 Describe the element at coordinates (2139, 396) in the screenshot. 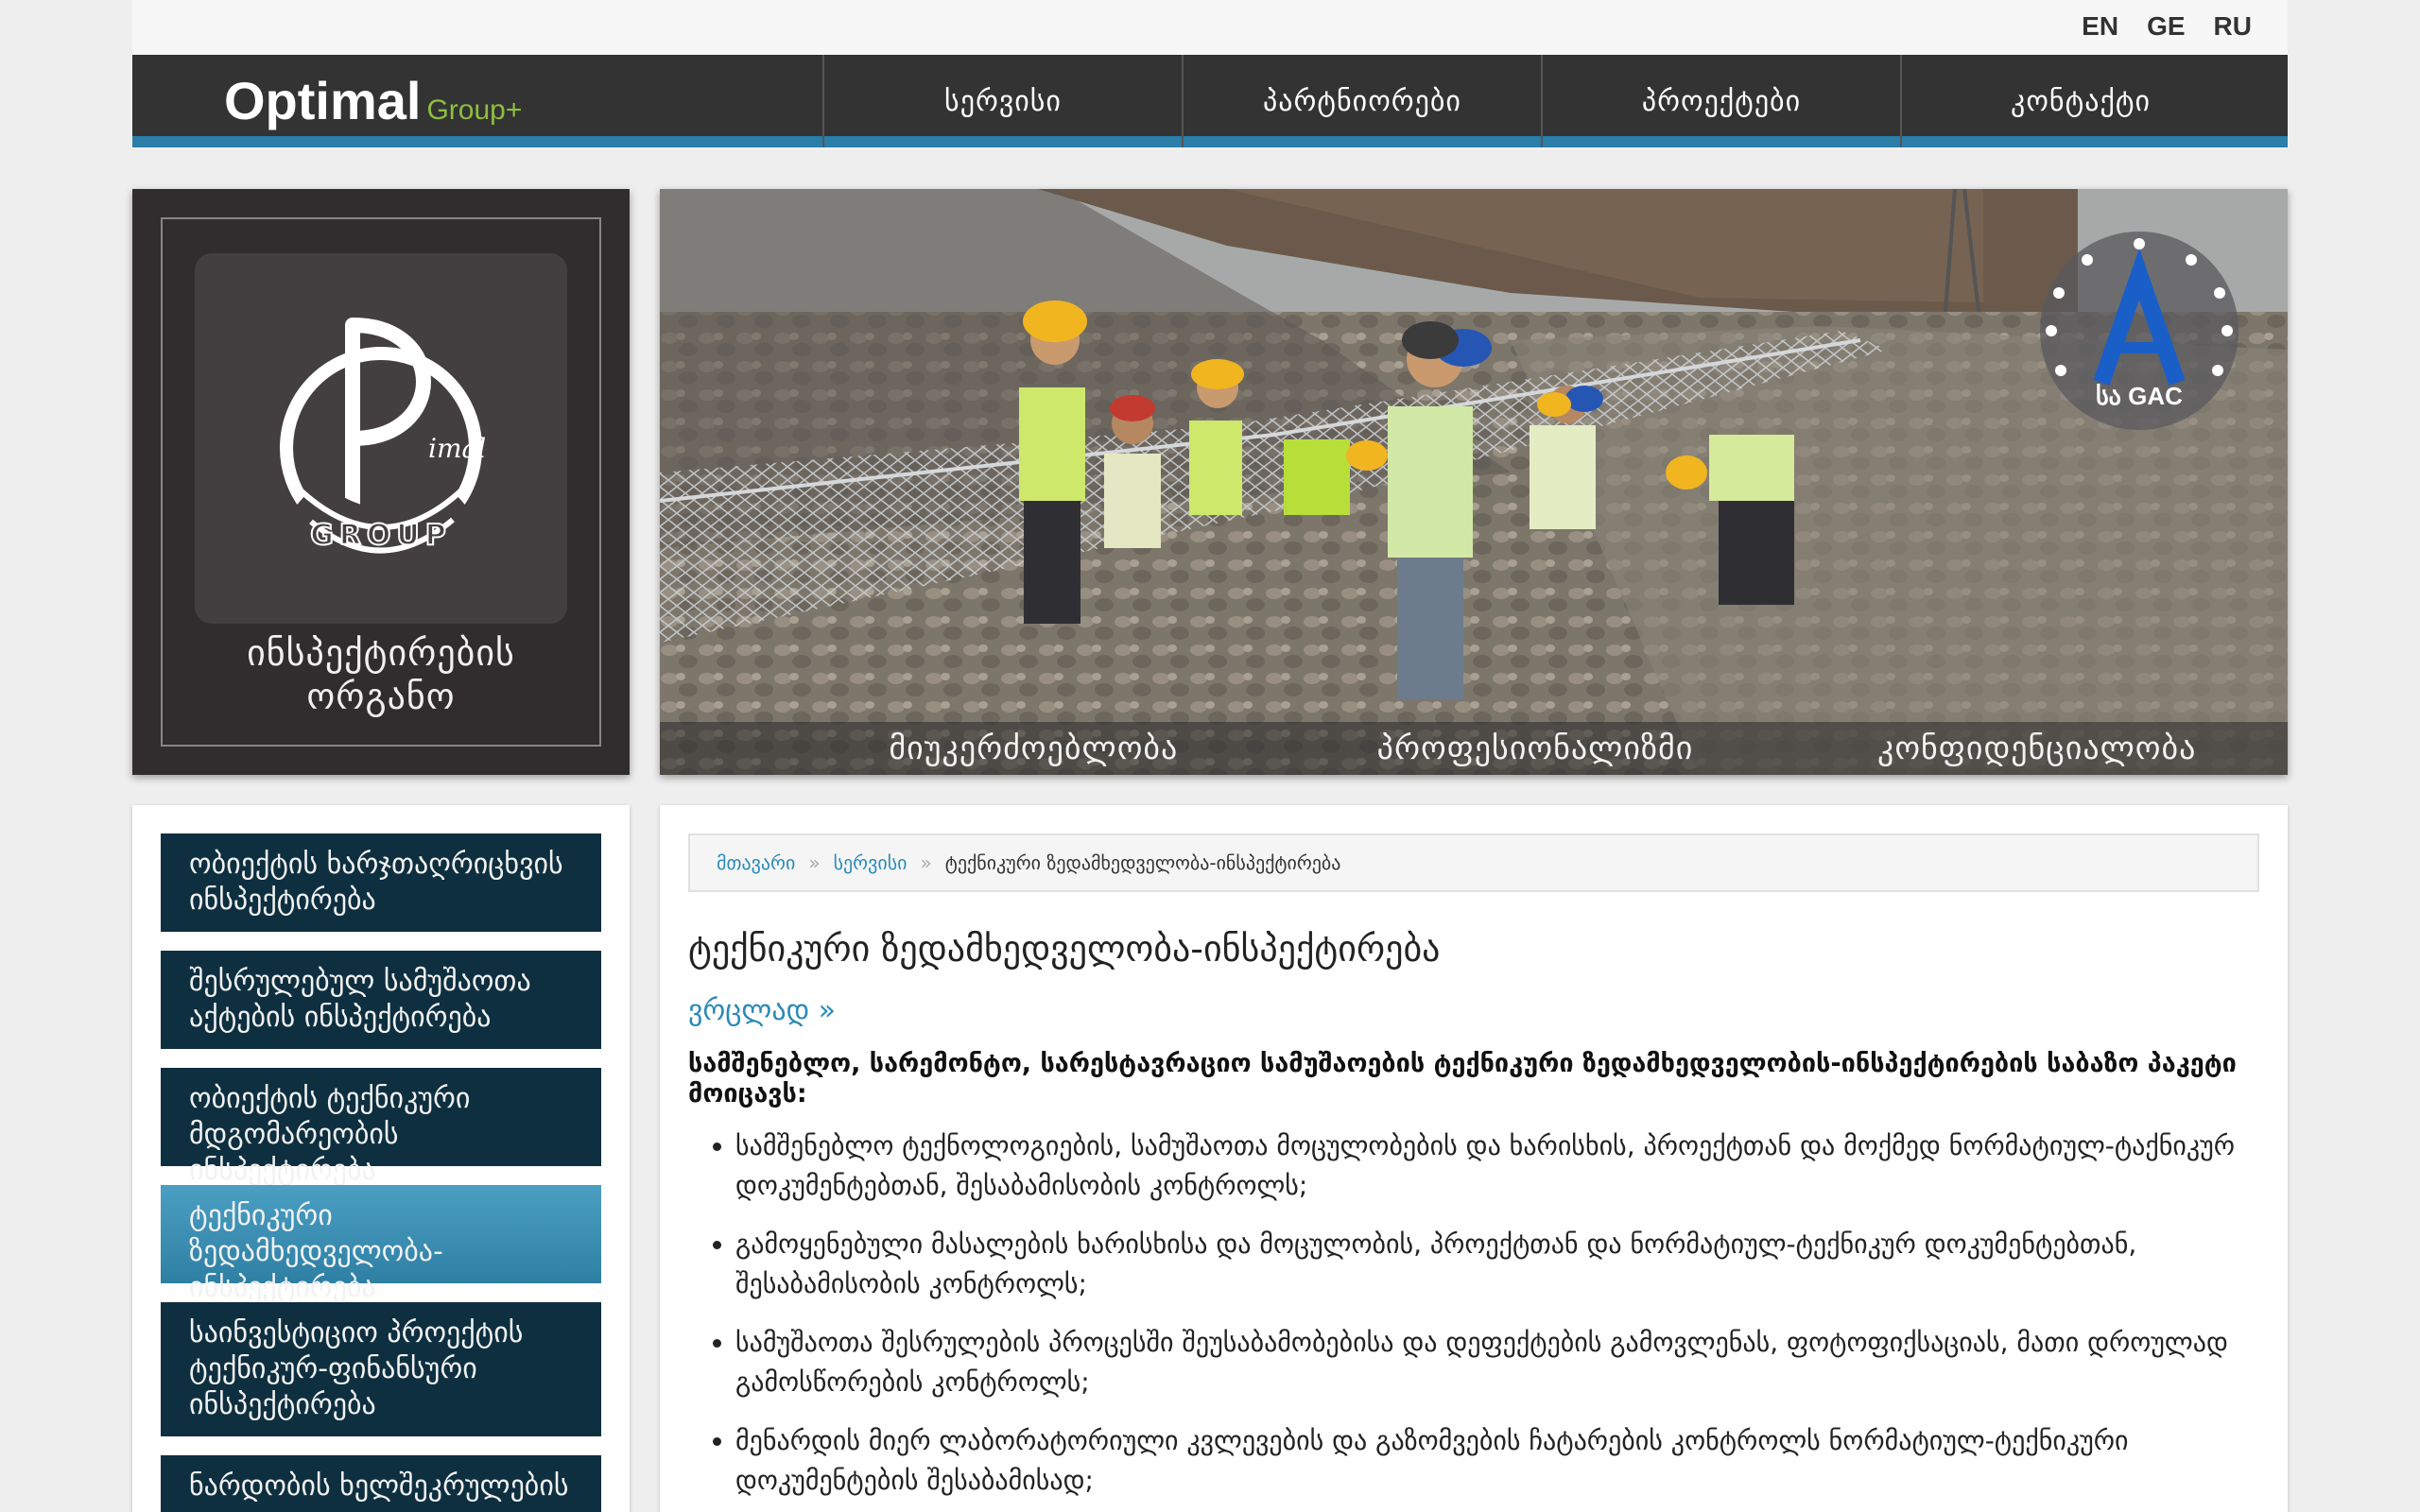

I see `badge-text: სა GAC` at that location.